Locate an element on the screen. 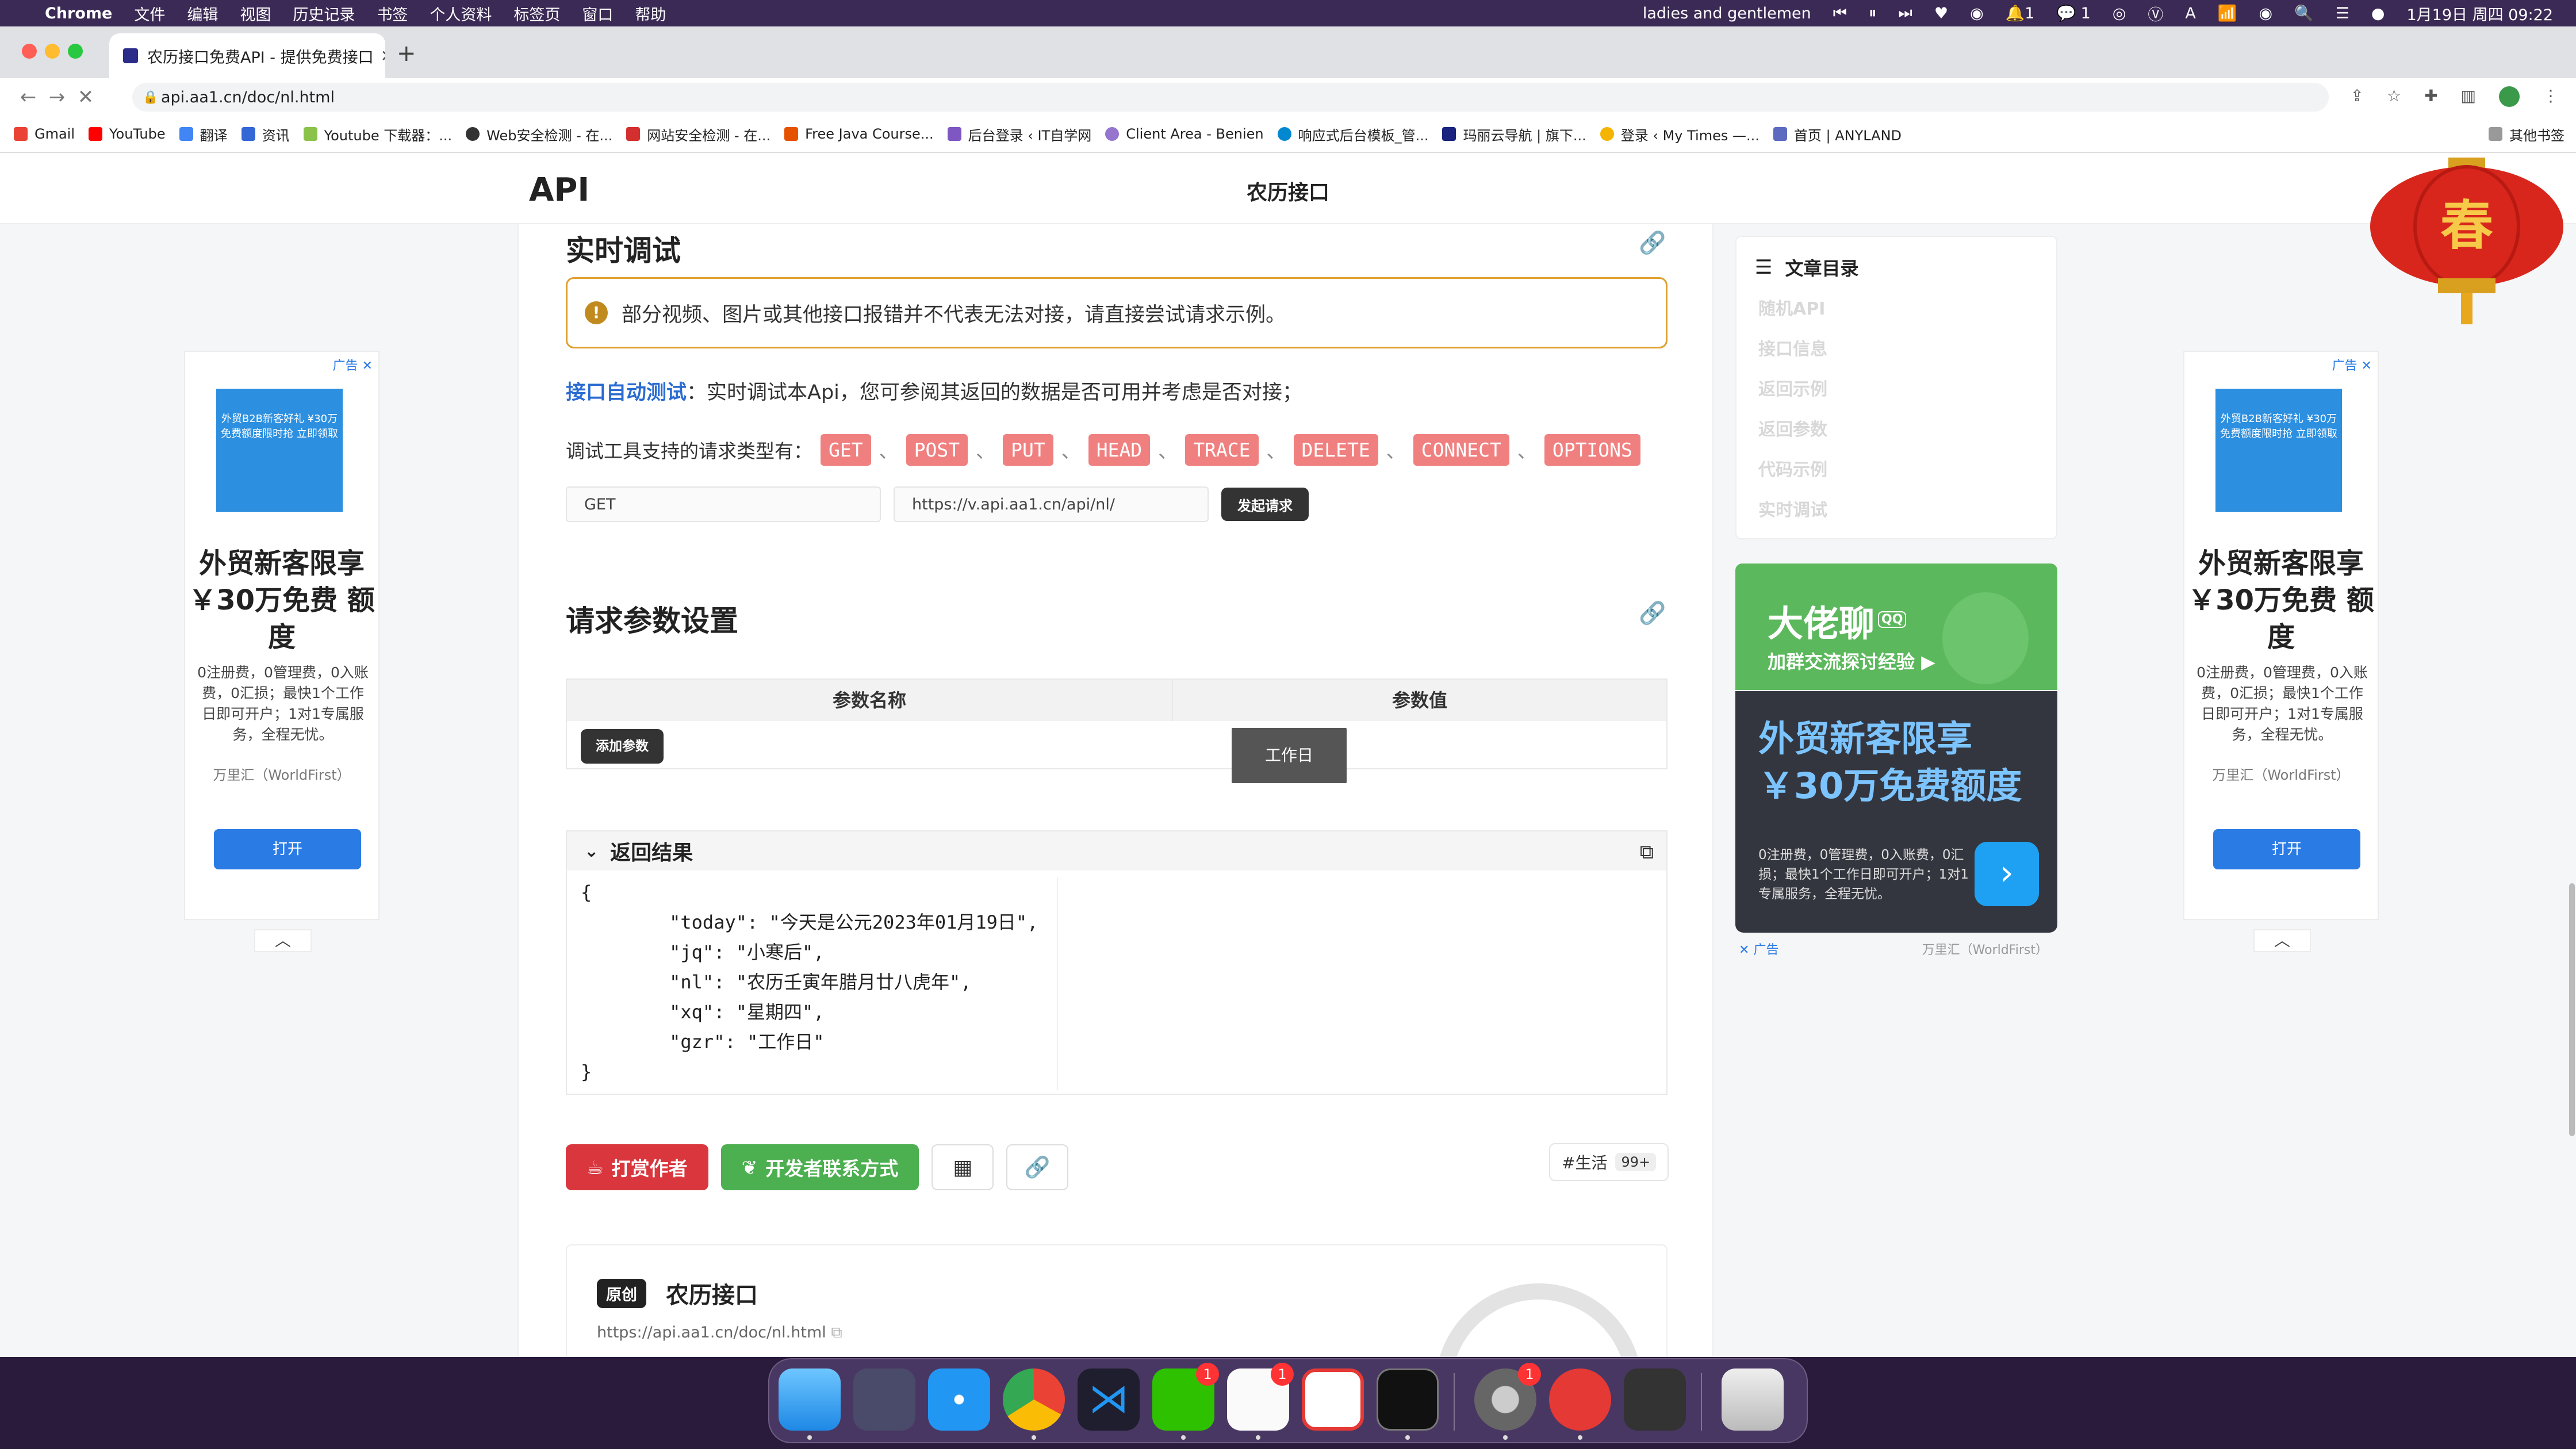 The width and height of the screenshot is (2576, 1449). git-client-icon is located at coordinates (1333, 1399).